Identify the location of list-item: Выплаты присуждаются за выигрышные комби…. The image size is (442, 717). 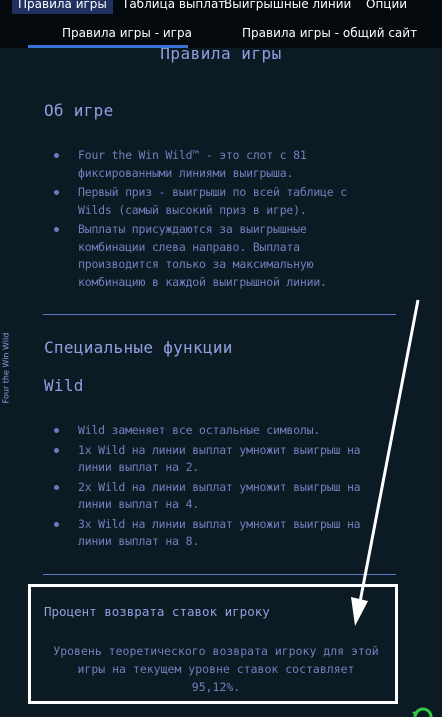
(204, 256).